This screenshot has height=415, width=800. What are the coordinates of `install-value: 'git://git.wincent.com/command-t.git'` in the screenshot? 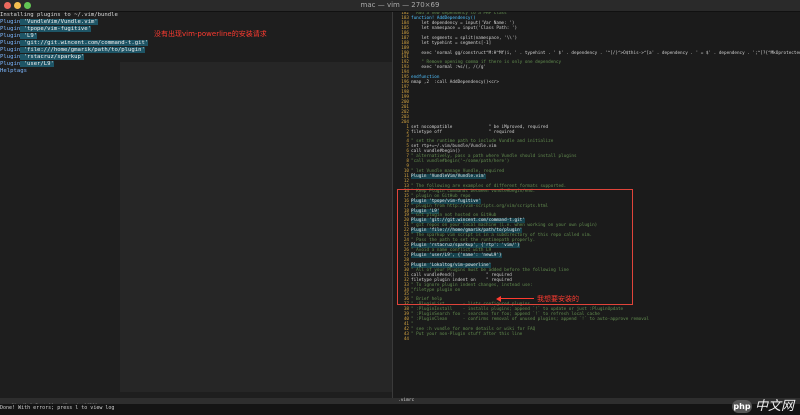 It's located at (84, 43).